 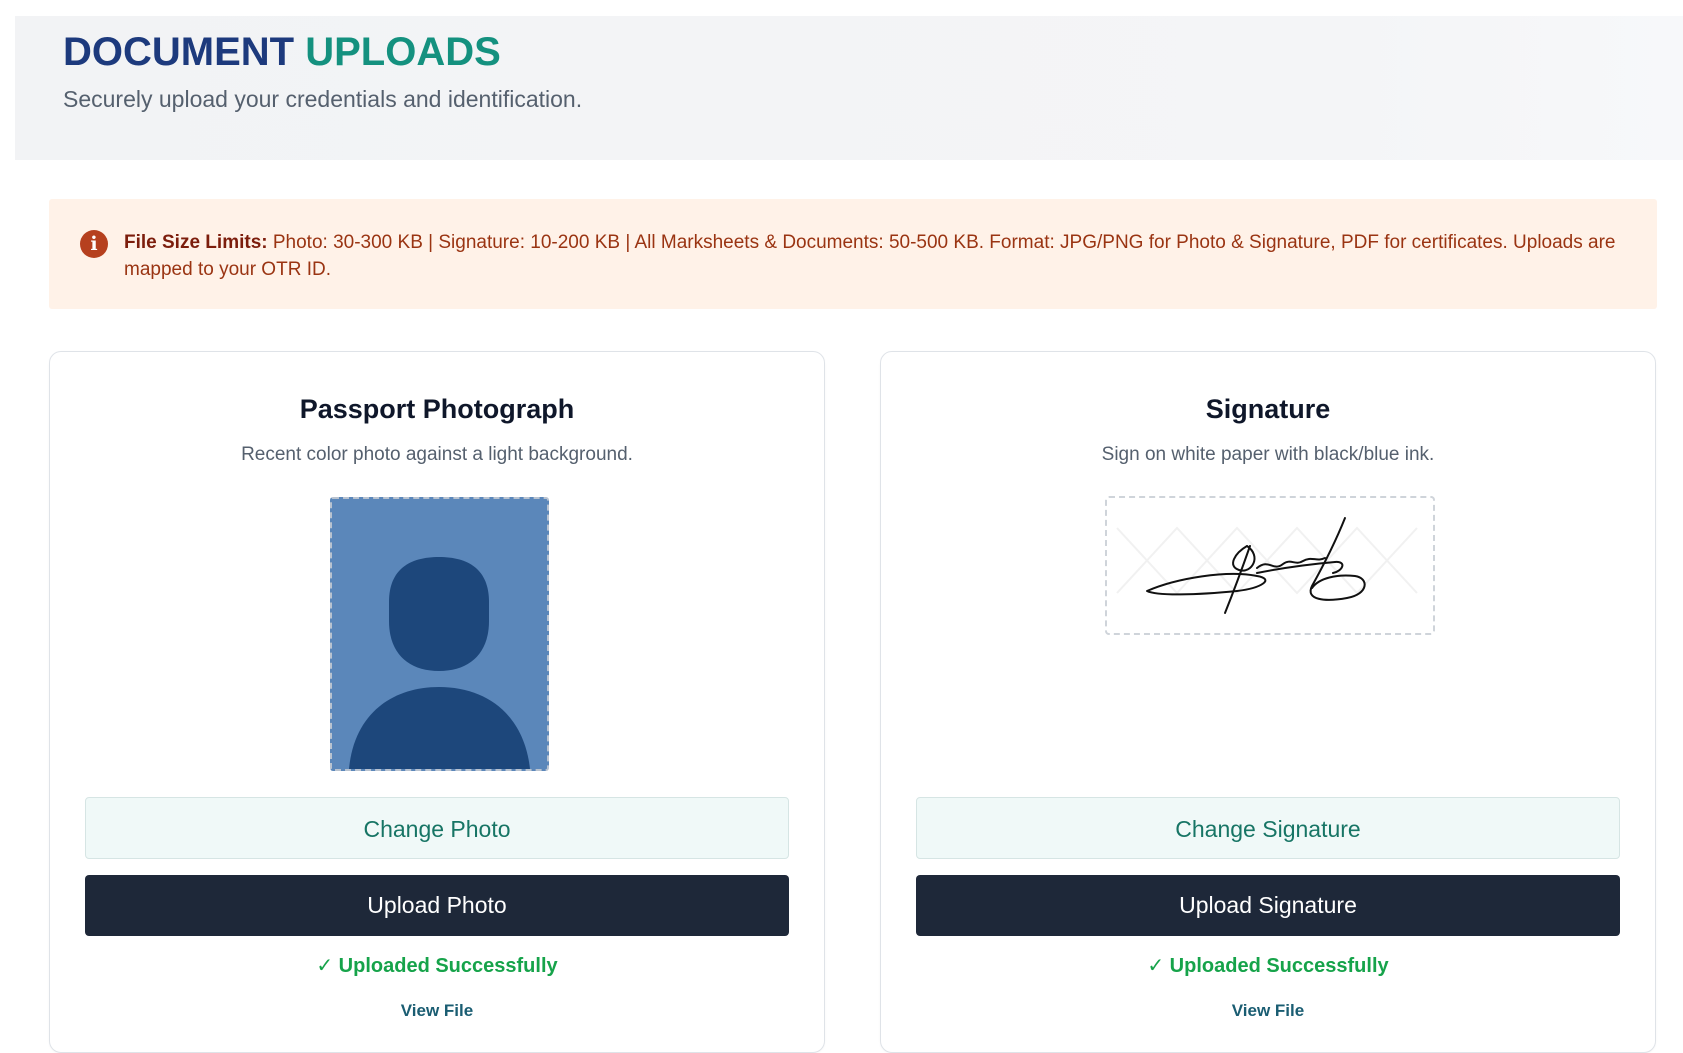 I want to click on upload-signature-button: Upload Signature, so click(x=1268, y=905).